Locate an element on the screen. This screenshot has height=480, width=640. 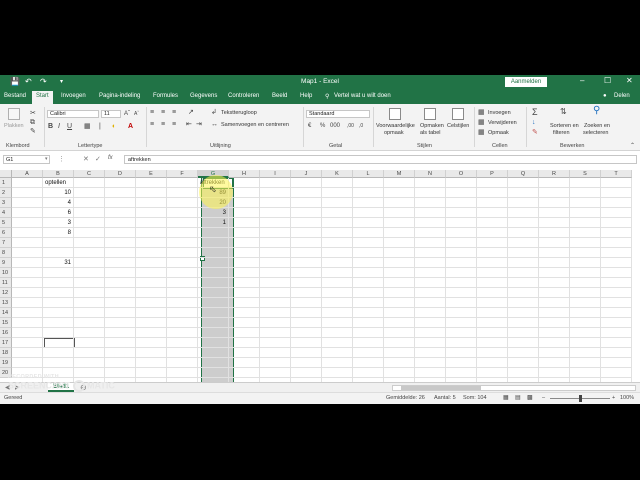
cell-b6: 8 is located at coordinates (58, 233).